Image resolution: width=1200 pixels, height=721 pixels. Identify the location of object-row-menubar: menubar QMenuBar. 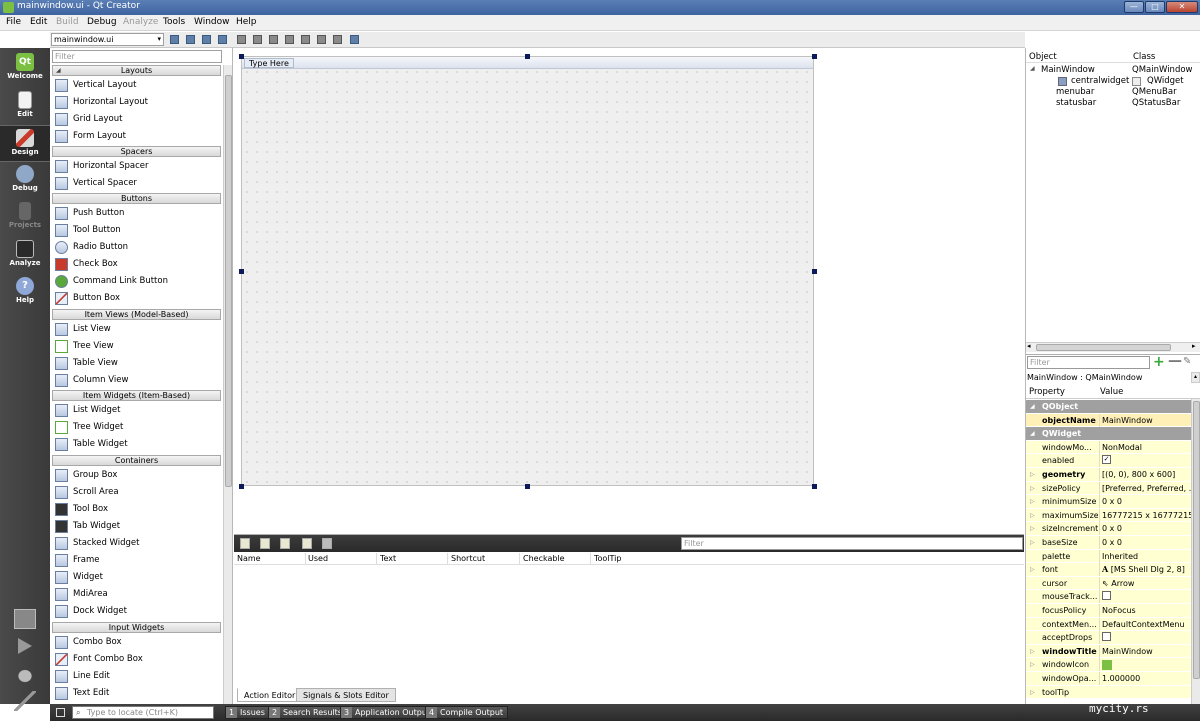
(1113, 92).